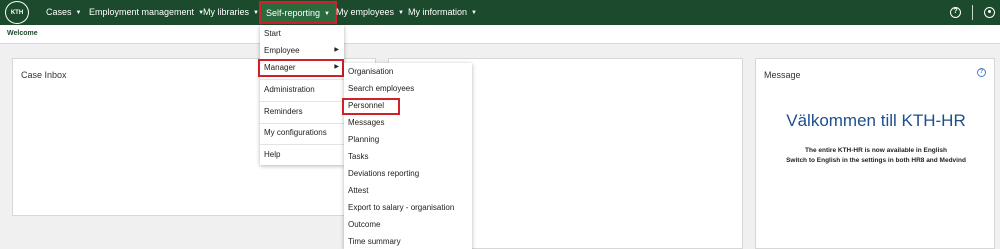 This screenshot has height=249, width=1000. I want to click on logo-text: KTH, so click(17, 12).